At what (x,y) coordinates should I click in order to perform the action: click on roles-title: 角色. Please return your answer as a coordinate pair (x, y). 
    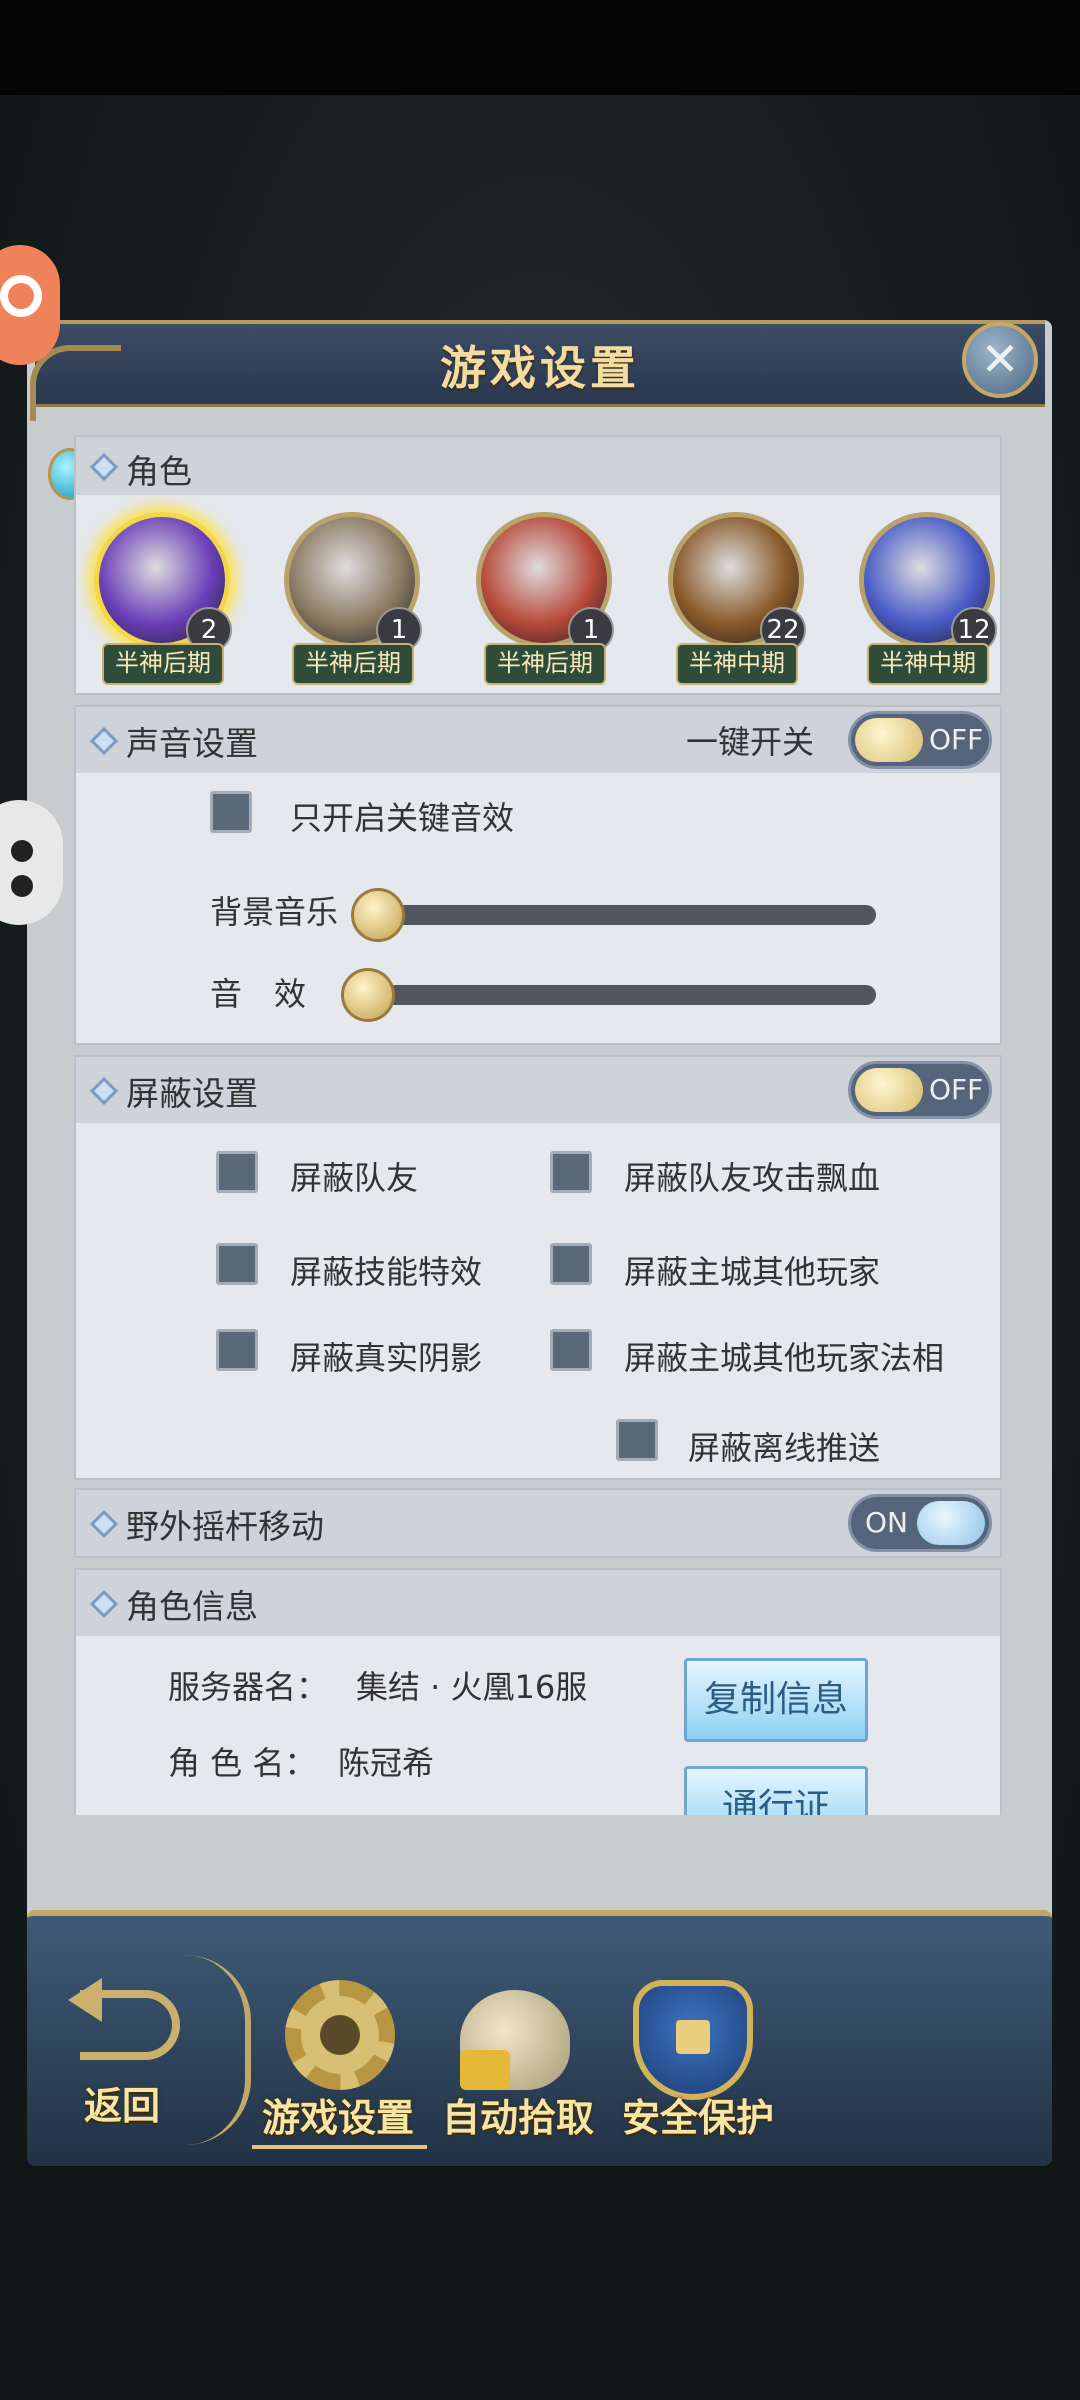
    Looking at the image, I should click on (159, 471).